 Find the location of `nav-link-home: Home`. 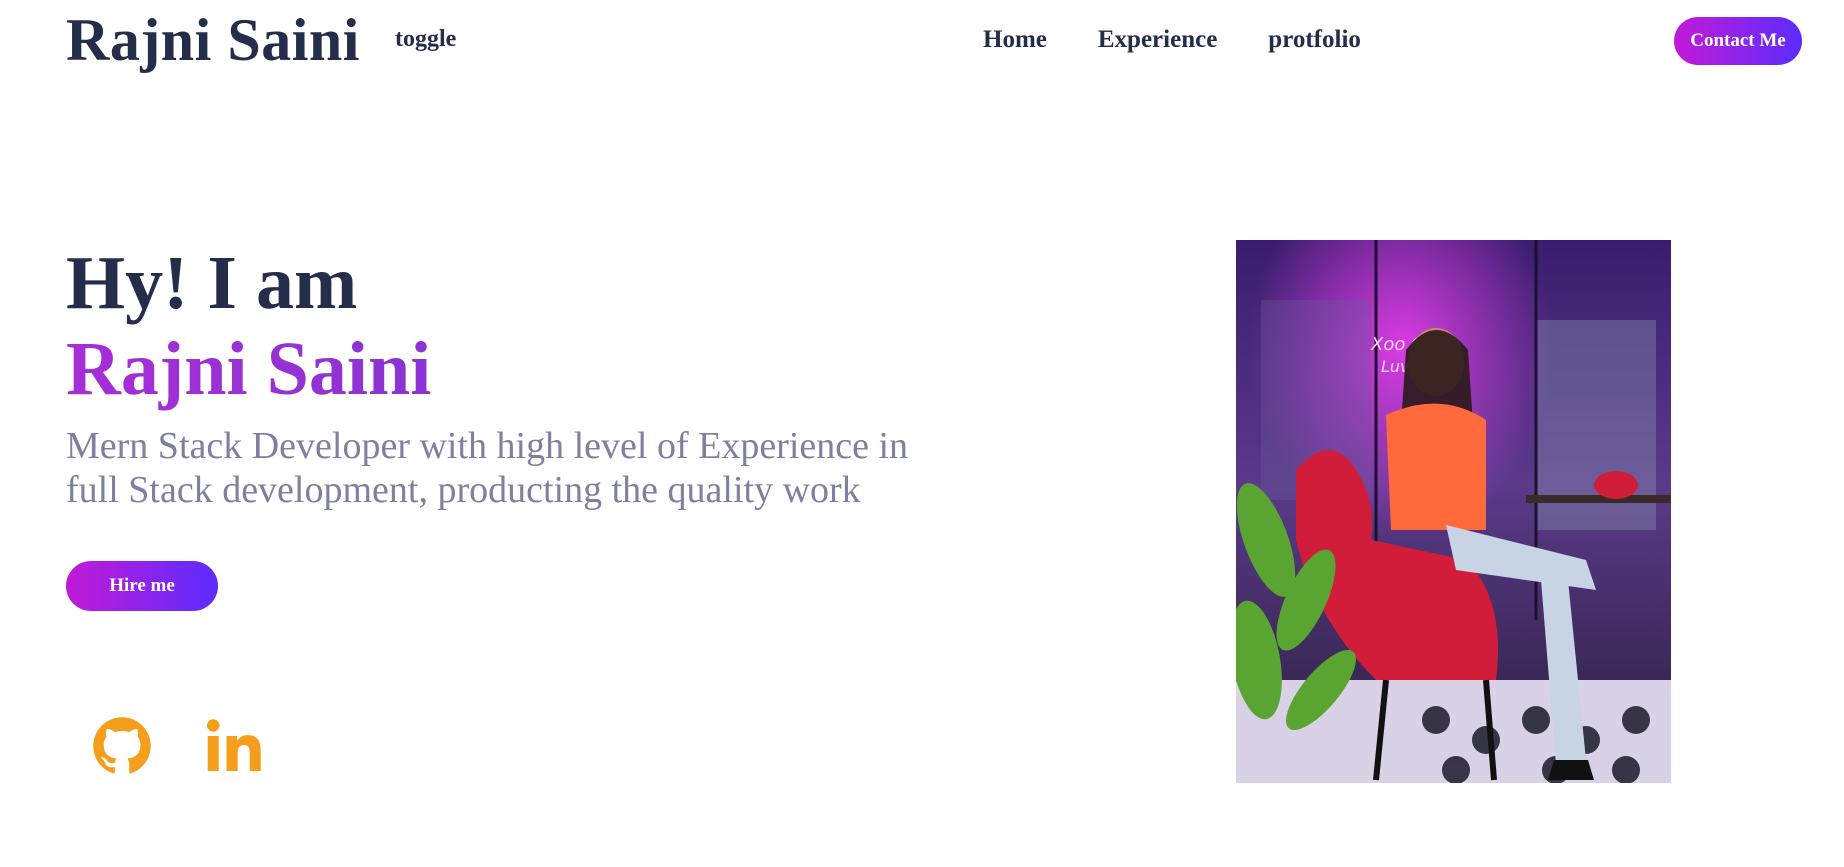

nav-link-home: Home is located at coordinates (1015, 40).